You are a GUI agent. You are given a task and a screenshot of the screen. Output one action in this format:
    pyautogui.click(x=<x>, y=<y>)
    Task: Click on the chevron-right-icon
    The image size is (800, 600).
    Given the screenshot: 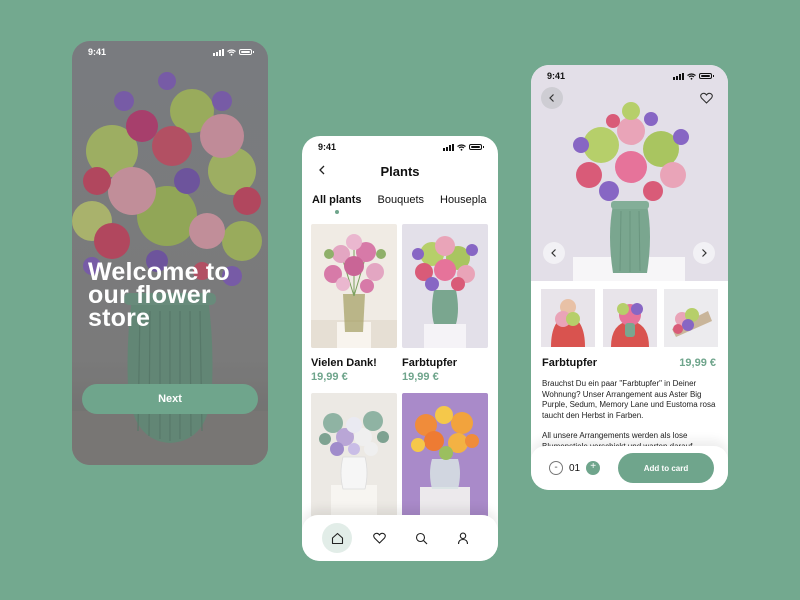 What is the action you would take?
    pyautogui.click(x=704, y=253)
    